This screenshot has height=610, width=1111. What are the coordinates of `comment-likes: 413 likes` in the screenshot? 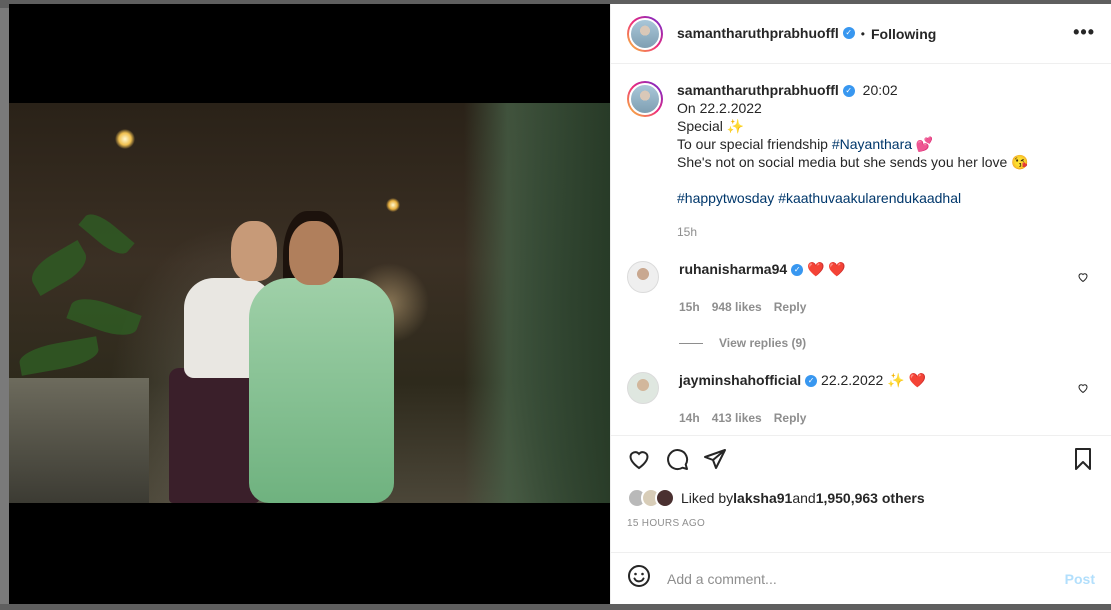 It's located at (737, 418).